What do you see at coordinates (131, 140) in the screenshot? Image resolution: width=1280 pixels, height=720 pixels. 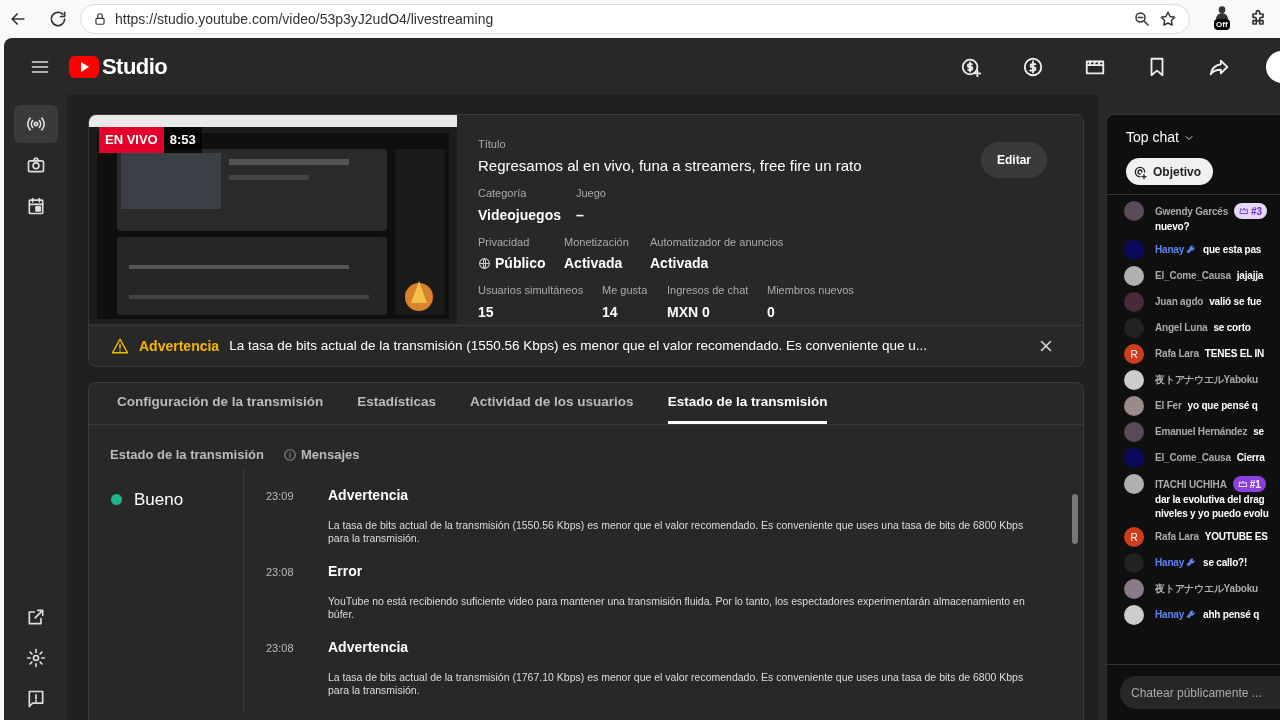 I see `live-badge: EN VIVO` at bounding box center [131, 140].